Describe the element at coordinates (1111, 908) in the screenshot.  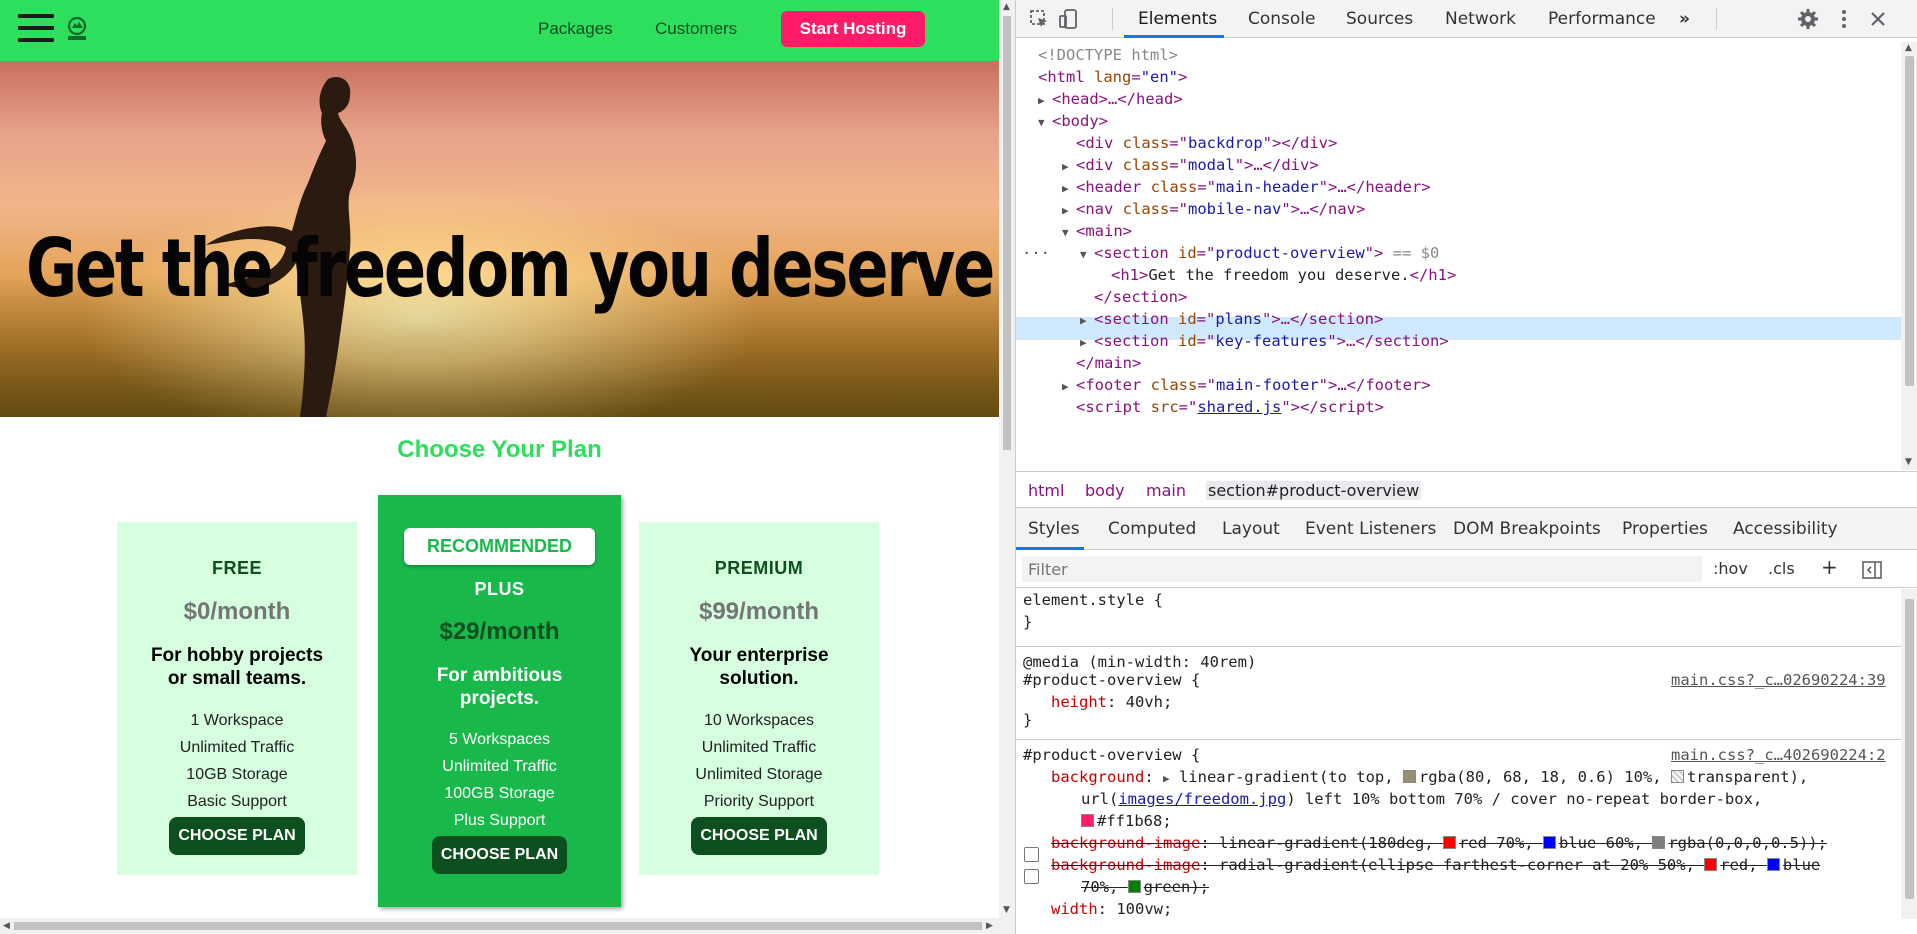
I see `width-declaration: width: 100vw;` at that location.